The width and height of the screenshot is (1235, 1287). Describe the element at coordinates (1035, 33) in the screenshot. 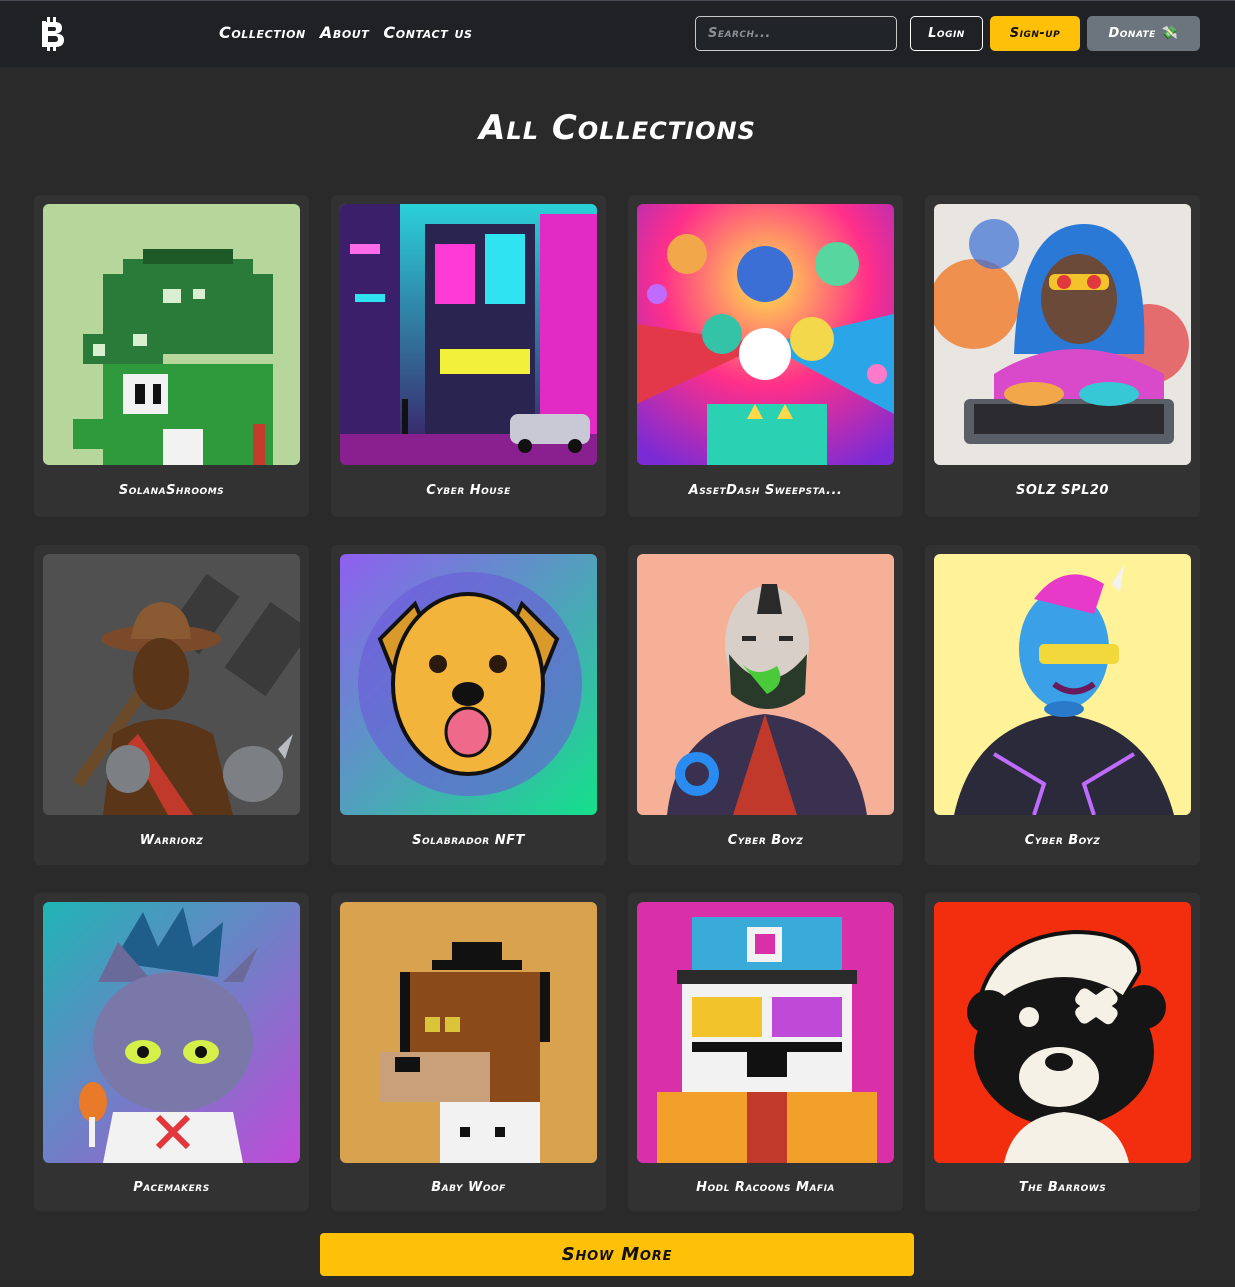

I see `signup-button: Sign-up` at that location.